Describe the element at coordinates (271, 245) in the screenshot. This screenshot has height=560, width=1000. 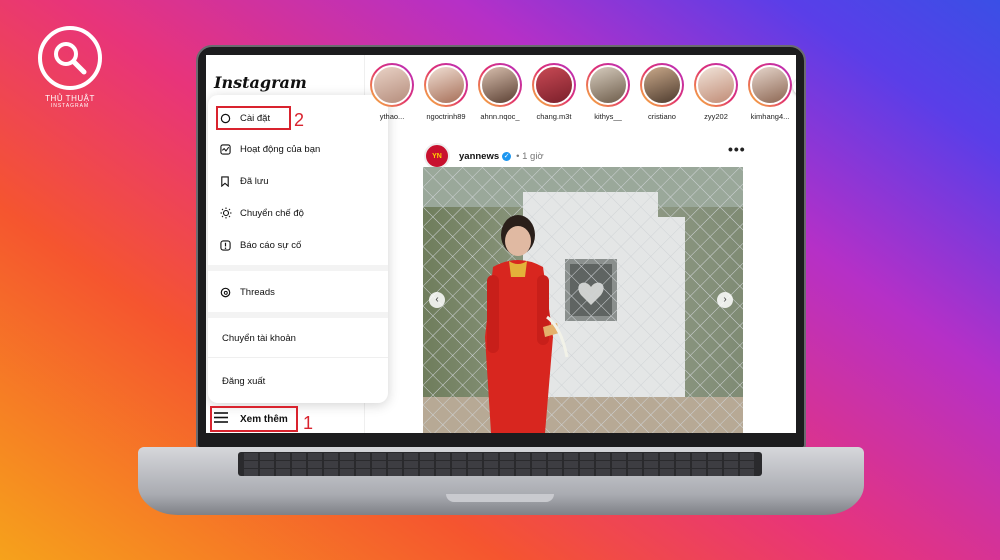
I see `menu-item-label: Báo cáo sự cố` at that location.